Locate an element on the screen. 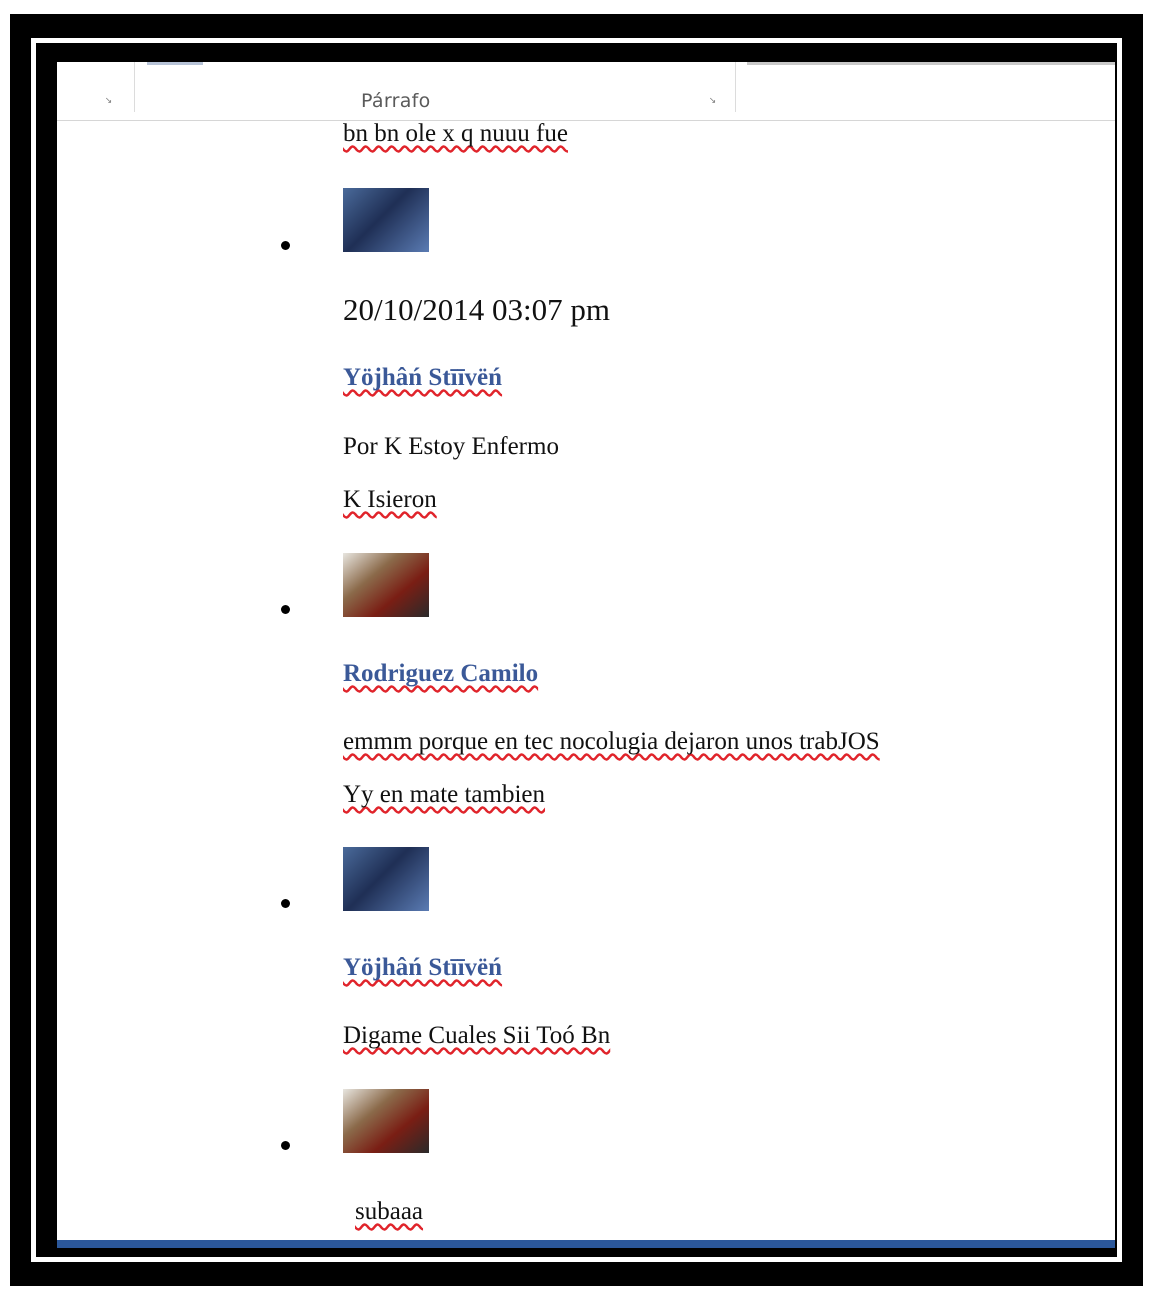 The width and height of the screenshot is (1153, 1298). comment-author-link: Rodriguez Camilo is located at coordinates (440, 674).